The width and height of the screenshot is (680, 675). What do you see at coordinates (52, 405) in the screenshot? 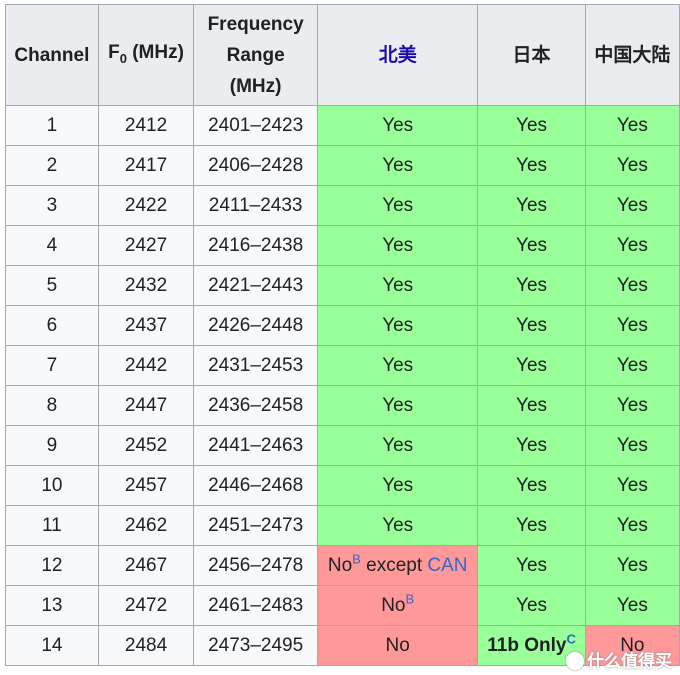
I see `cell-channel: 8` at bounding box center [52, 405].